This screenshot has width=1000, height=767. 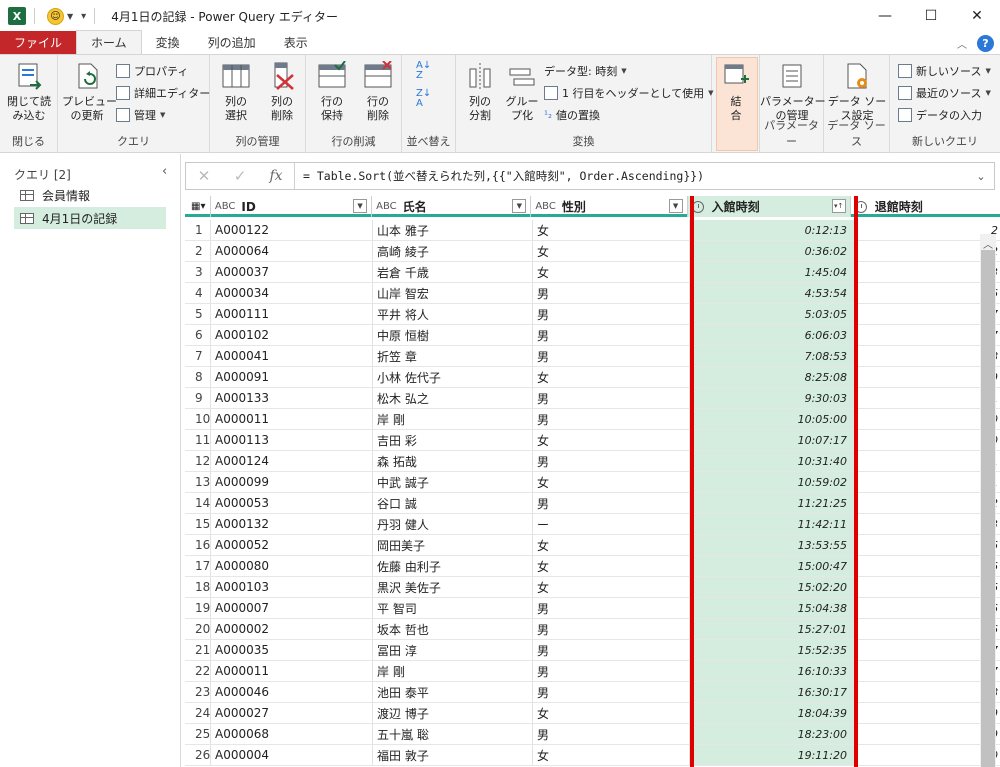 What do you see at coordinates (772, 461) in the screenshot?
I see `cell-entry-time: 10:31:40` at bounding box center [772, 461].